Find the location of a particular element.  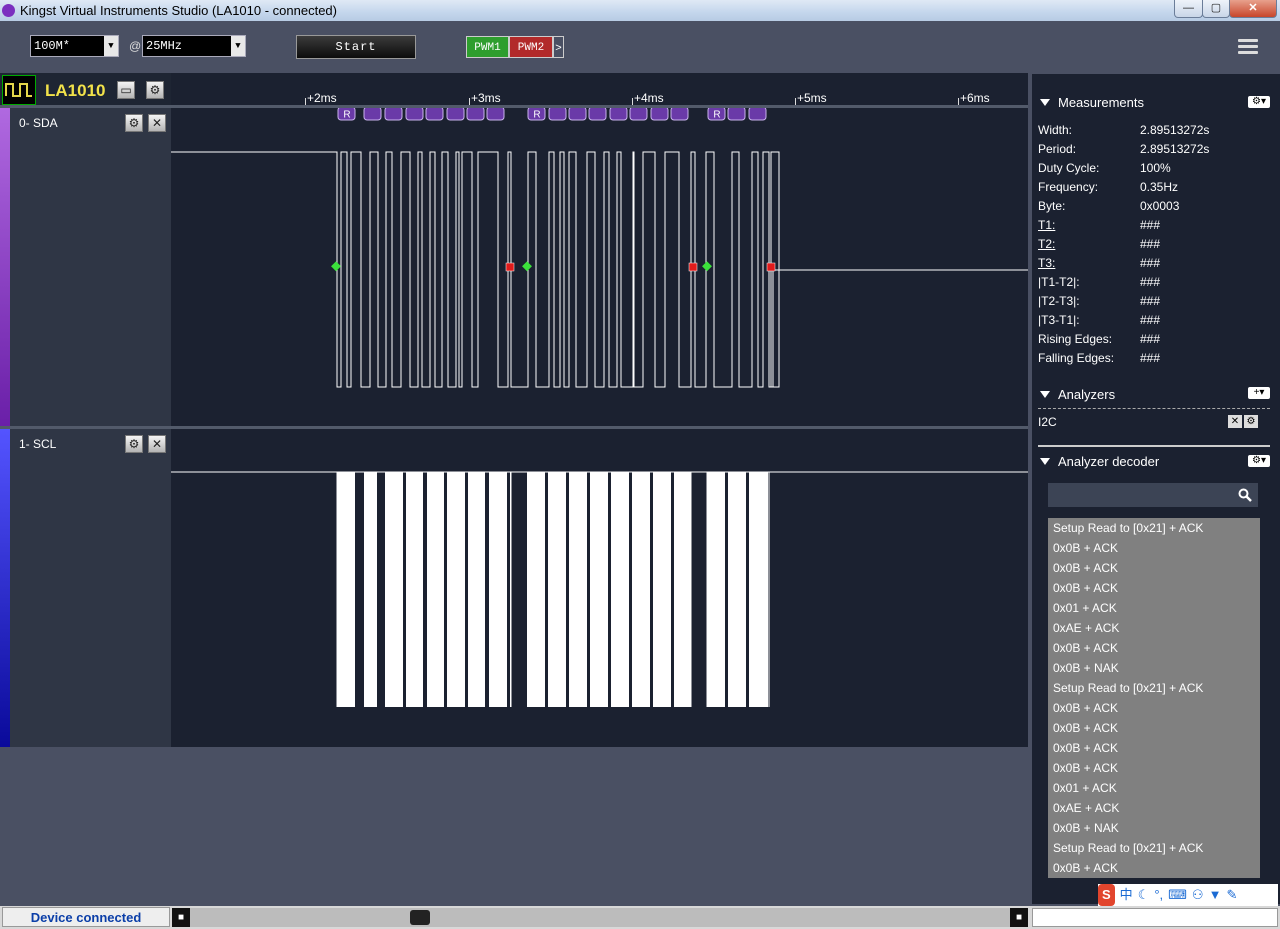

decoder-search-input is located at coordinates (1153, 495).